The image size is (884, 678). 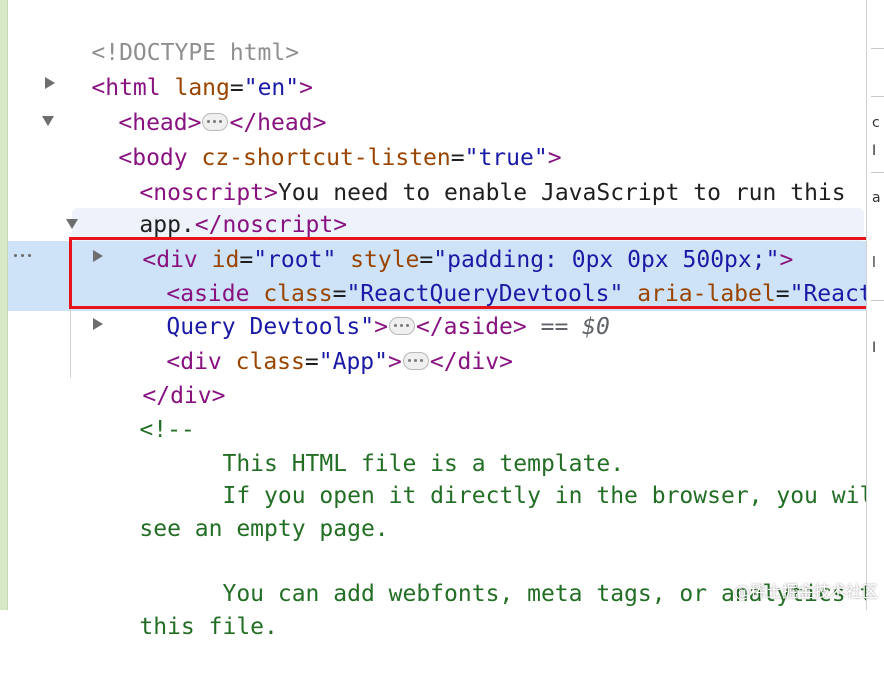 I want to click on app-collapsed-ellipsis-icon, so click(x=415, y=360).